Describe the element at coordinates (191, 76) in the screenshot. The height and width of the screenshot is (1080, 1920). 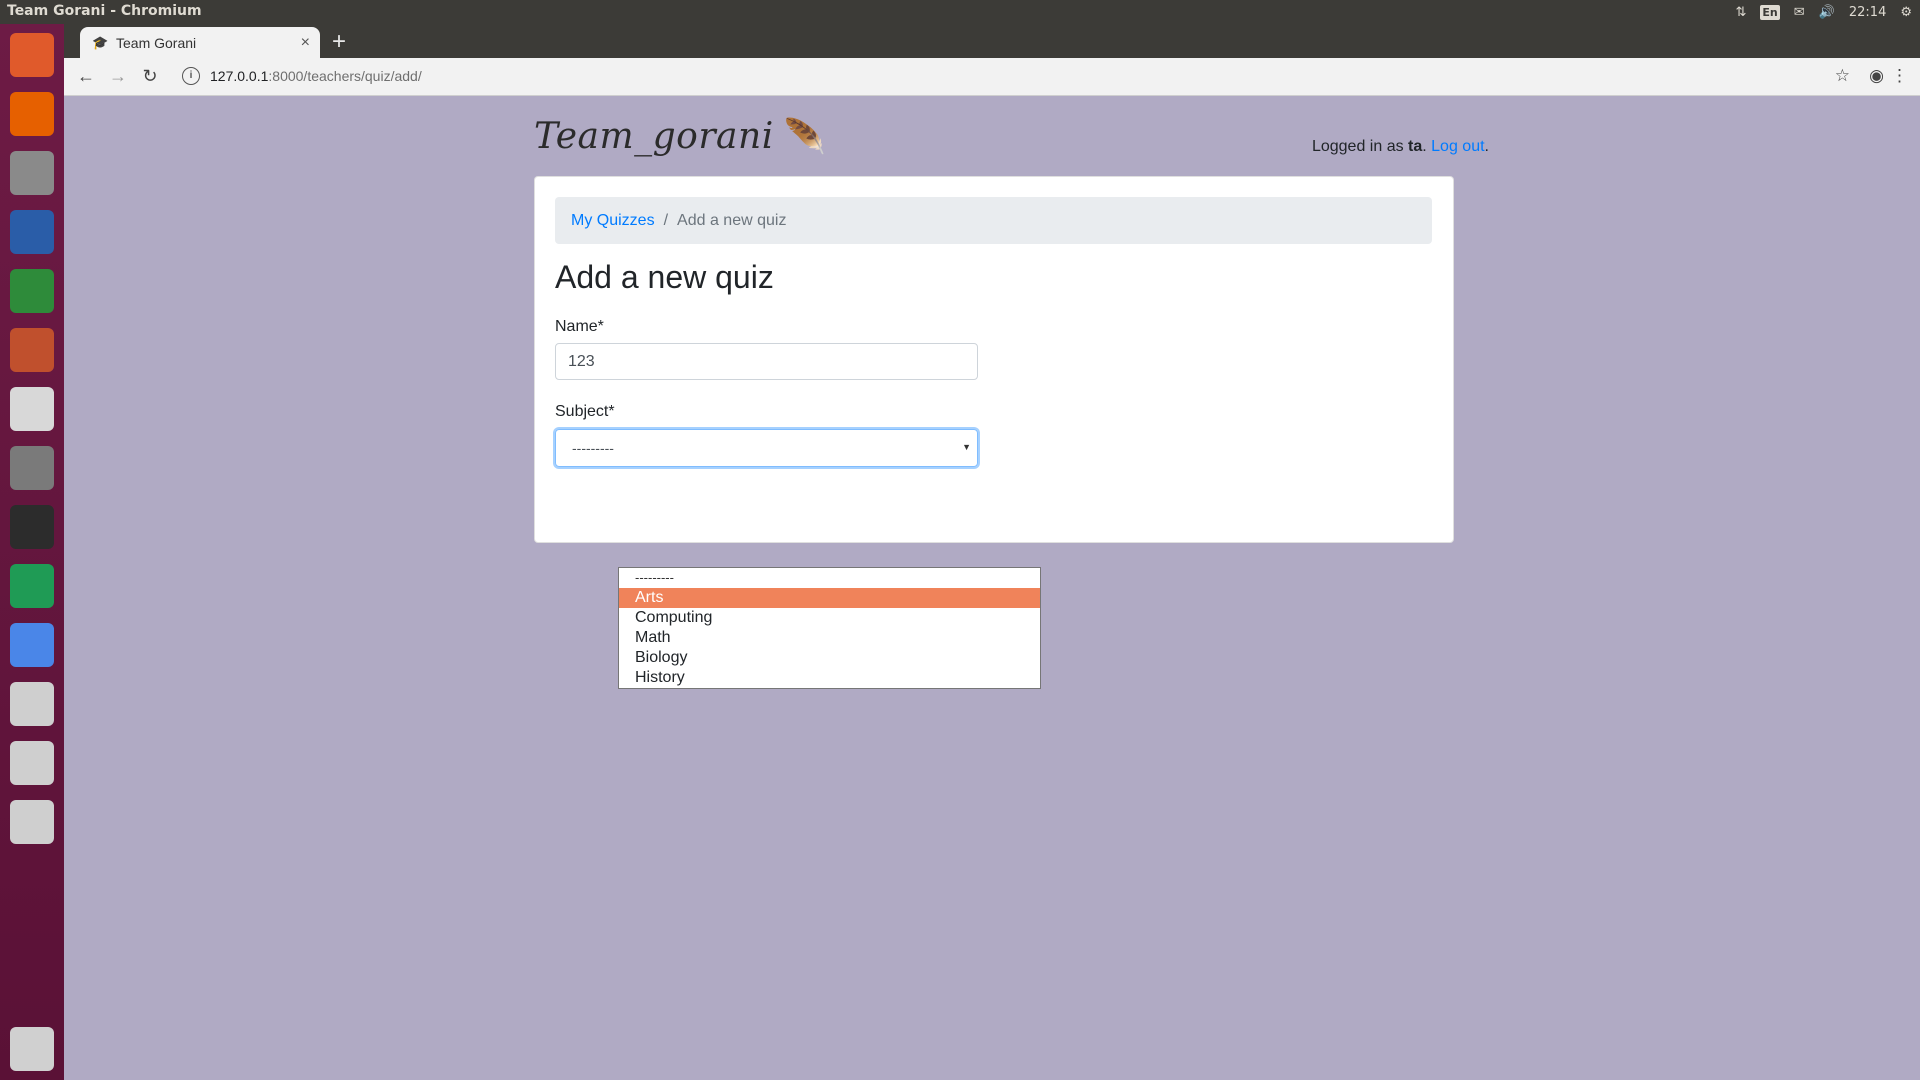
I see `site-info-icon: i` at that location.